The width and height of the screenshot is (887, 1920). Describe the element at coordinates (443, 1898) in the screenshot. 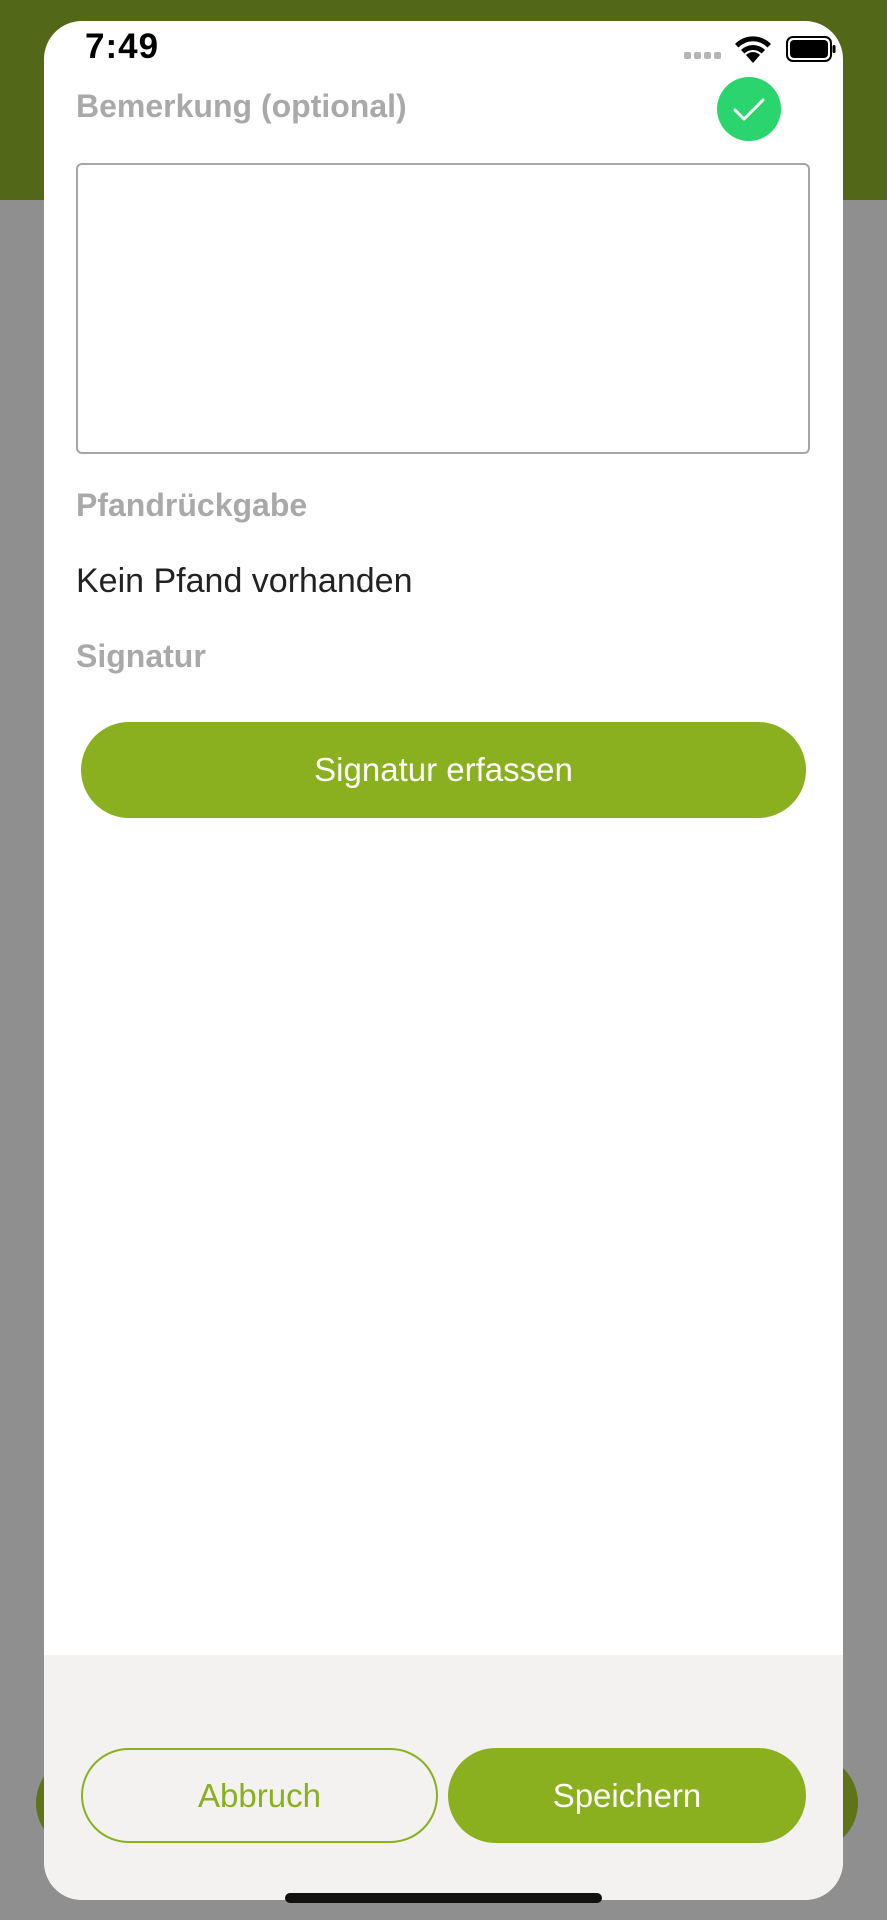

I see `home-indicator` at that location.